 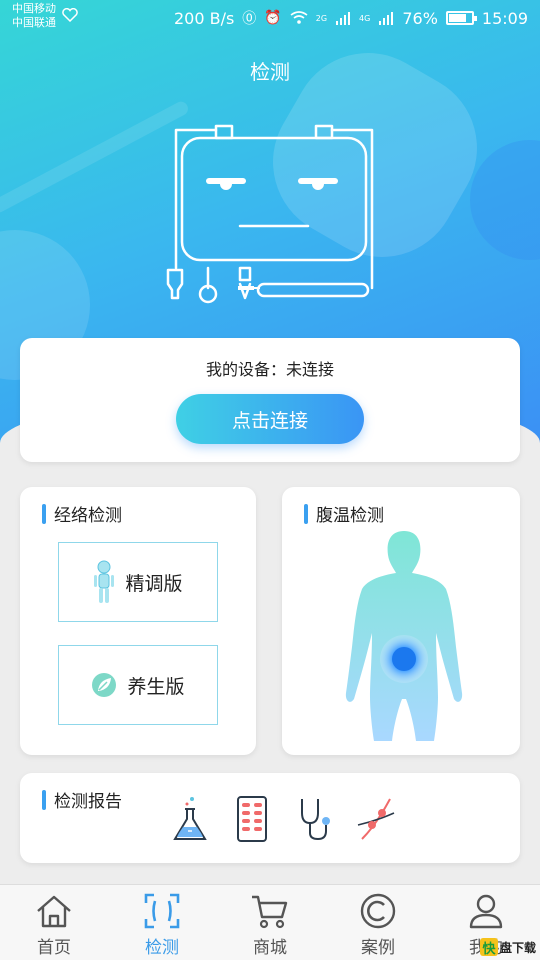 I want to click on precision-version-button: 精调版, so click(x=138, y=582).